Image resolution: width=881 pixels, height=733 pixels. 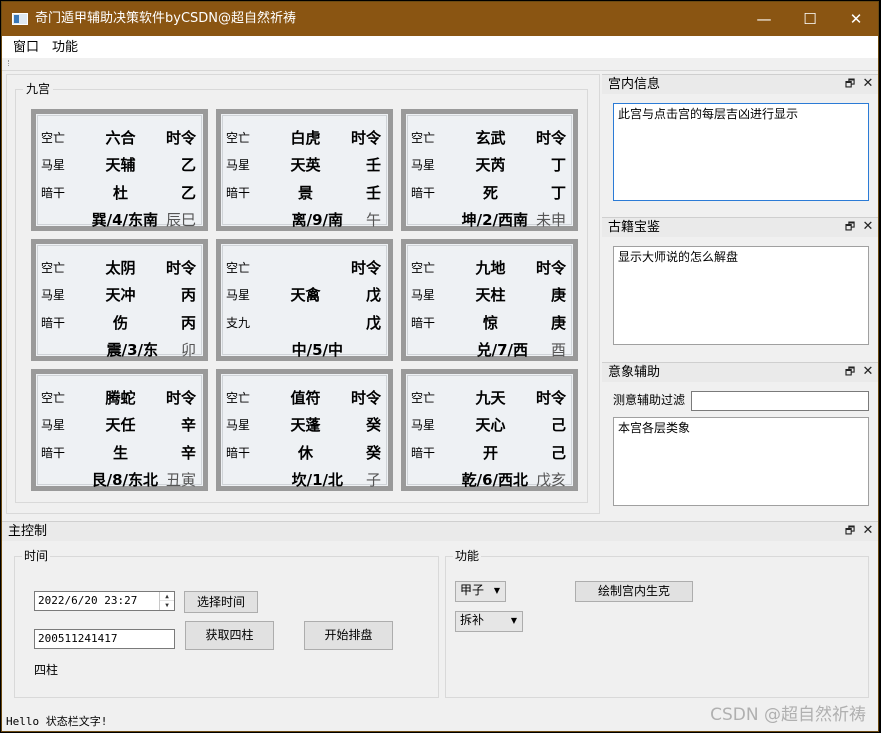 I want to click on palace-cell: 空亡 九天 时令 马星 天心己暗干开己乾/6/西北 戊亥, so click(x=489, y=430).